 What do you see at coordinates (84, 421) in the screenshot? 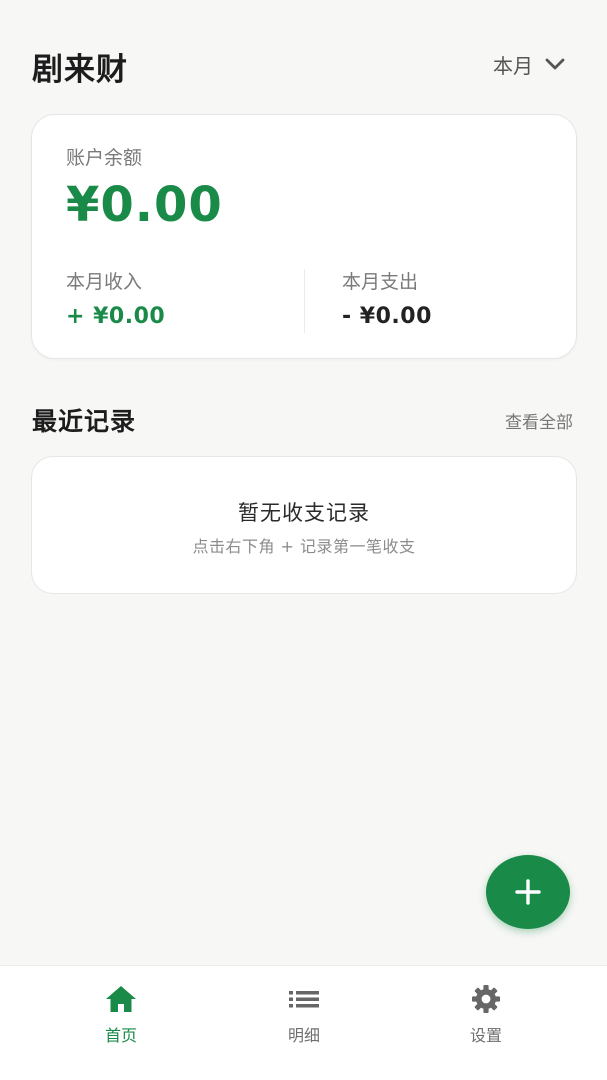
I see `recent-section-title: 最近记录` at bounding box center [84, 421].